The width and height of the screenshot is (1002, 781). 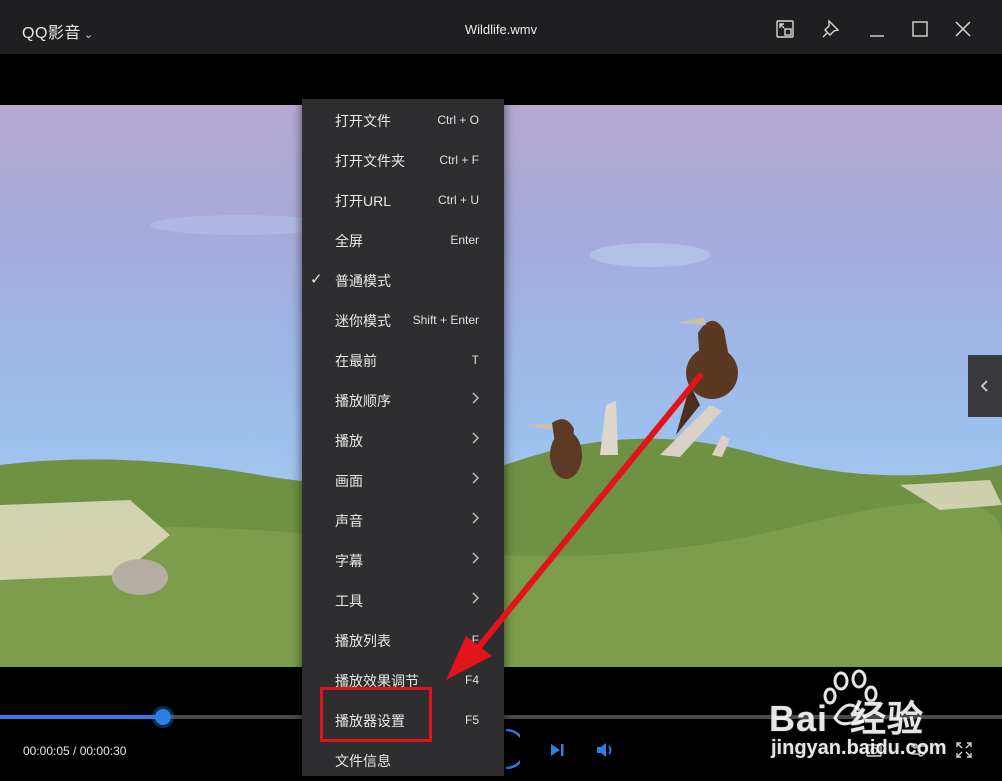 What do you see at coordinates (859, 748) in the screenshot?
I see `watermark-url: jingyan.baidu.com` at bounding box center [859, 748].